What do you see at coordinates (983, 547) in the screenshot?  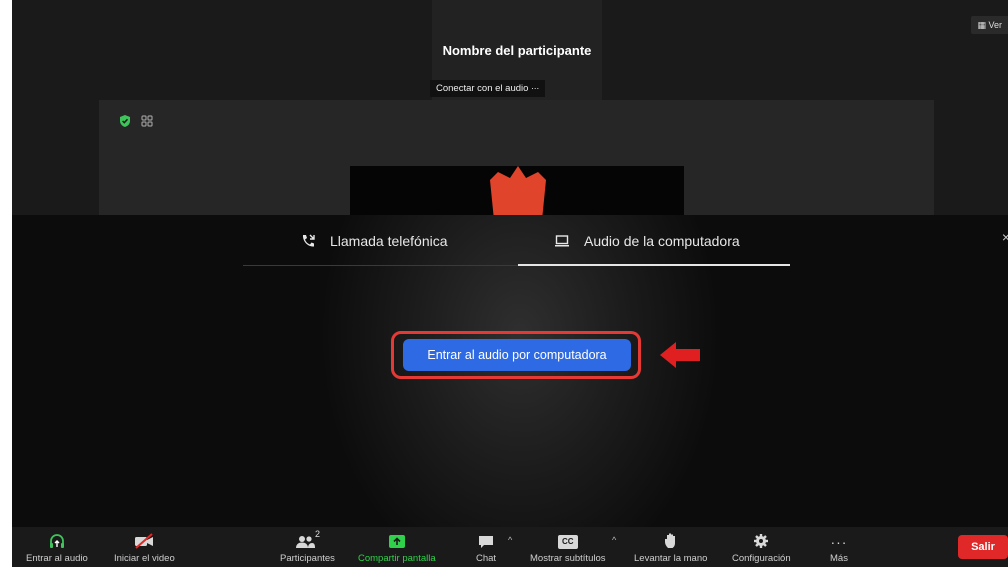 I see `leave-button: Salir` at bounding box center [983, 547].